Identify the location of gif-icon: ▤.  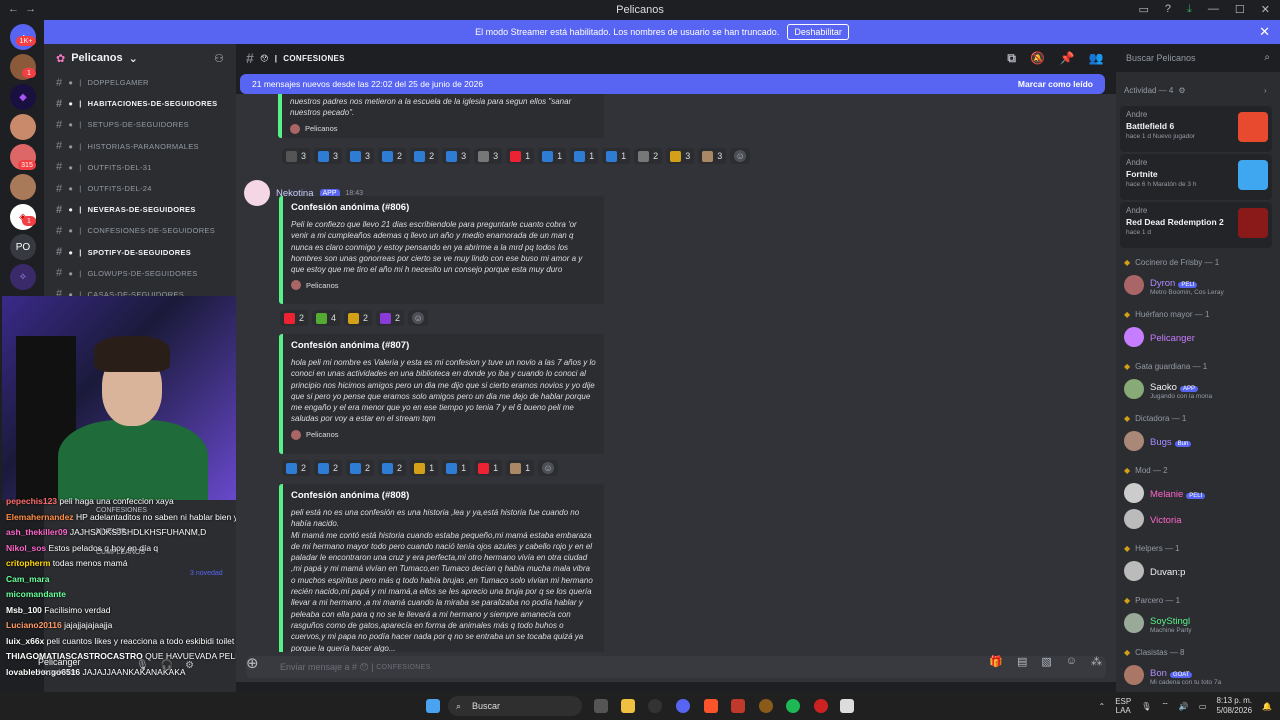
(1022, 661).